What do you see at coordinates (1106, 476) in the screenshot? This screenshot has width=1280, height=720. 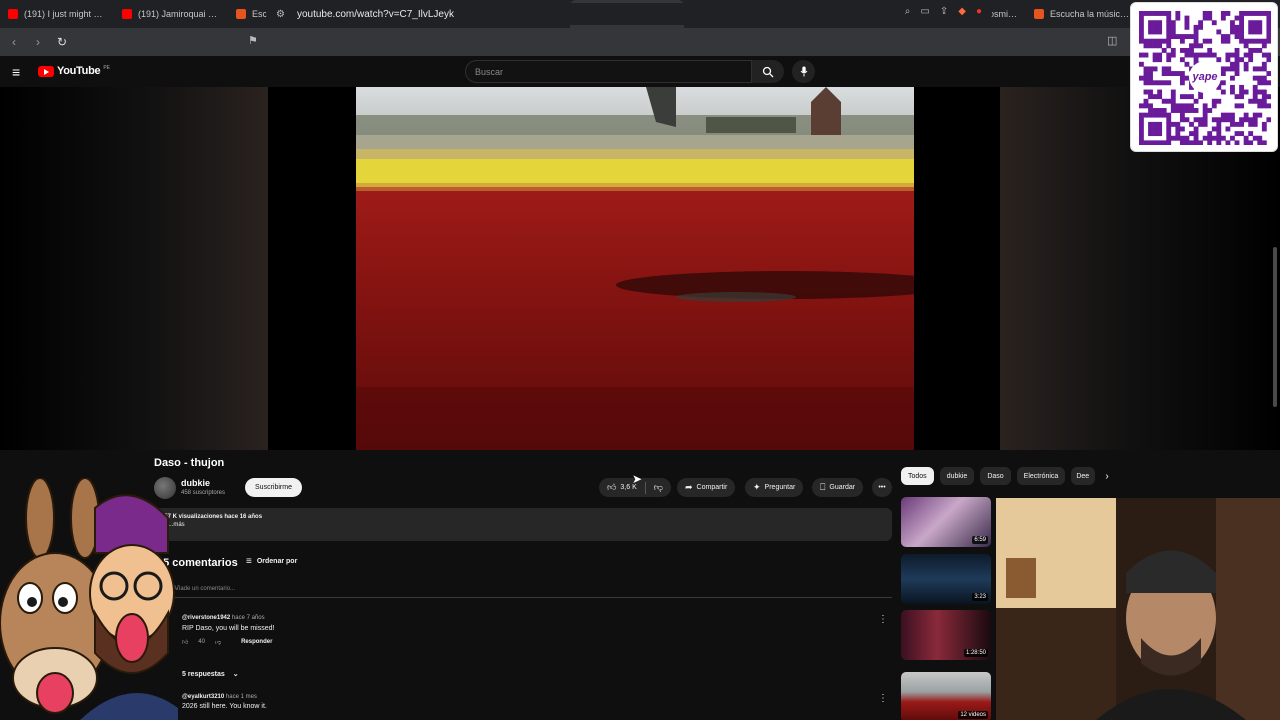 I see `chevron-right-icon: ›` at bounding box center [1106, 476].